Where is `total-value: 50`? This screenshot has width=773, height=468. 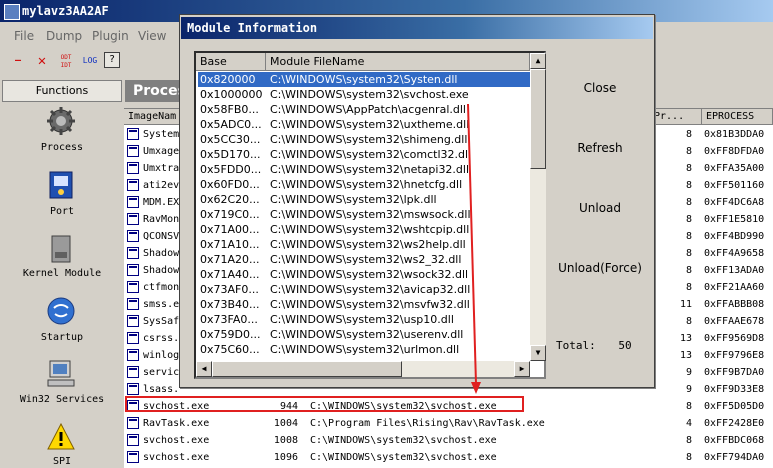
total-value: 50 is located at coordinates (625, 345).